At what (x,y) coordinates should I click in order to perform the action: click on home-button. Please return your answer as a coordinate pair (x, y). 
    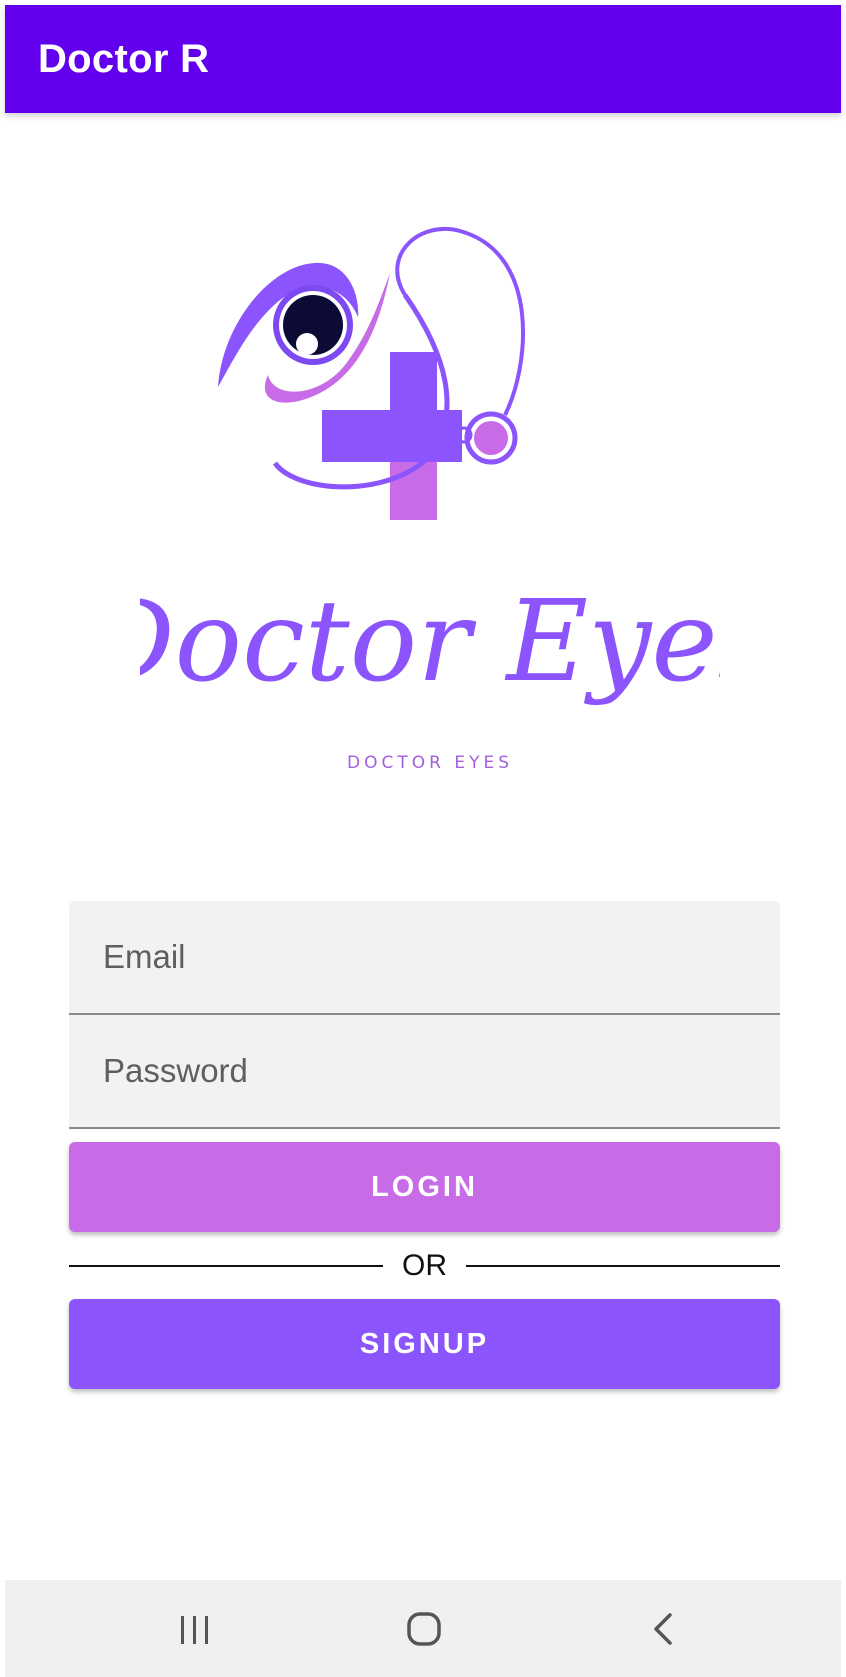
    Looking at the image, I should click on (424, 1630).